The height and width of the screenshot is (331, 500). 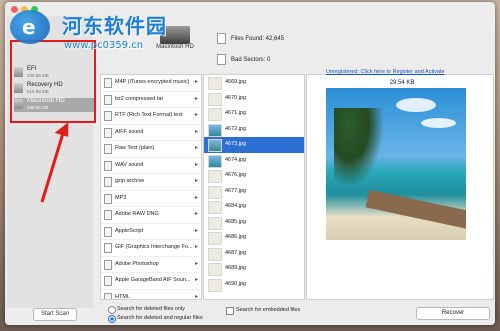 I want to click on highlight-annotation-box, so click(x=53, y=81).